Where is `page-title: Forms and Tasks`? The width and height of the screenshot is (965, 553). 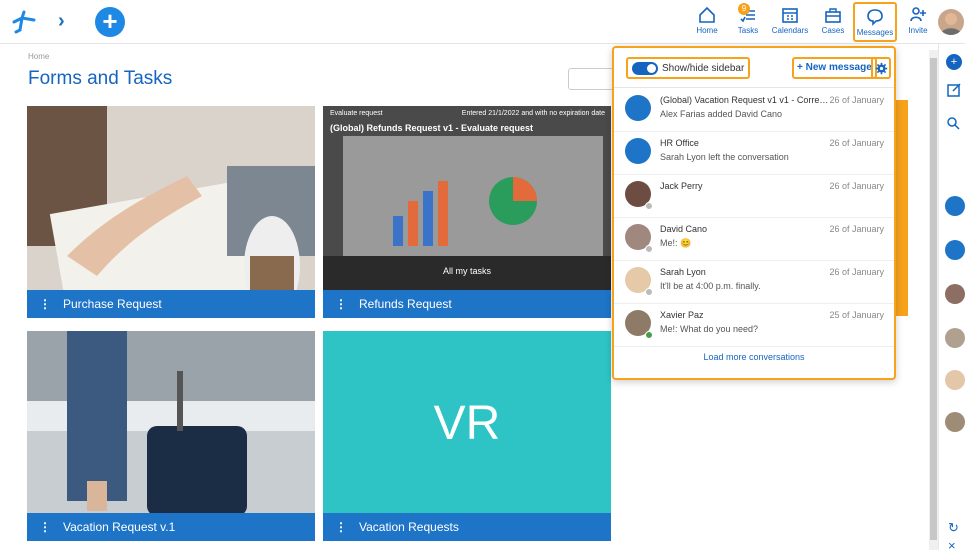
page-title: Forms and Tasks is located at coordinates (100, 78).